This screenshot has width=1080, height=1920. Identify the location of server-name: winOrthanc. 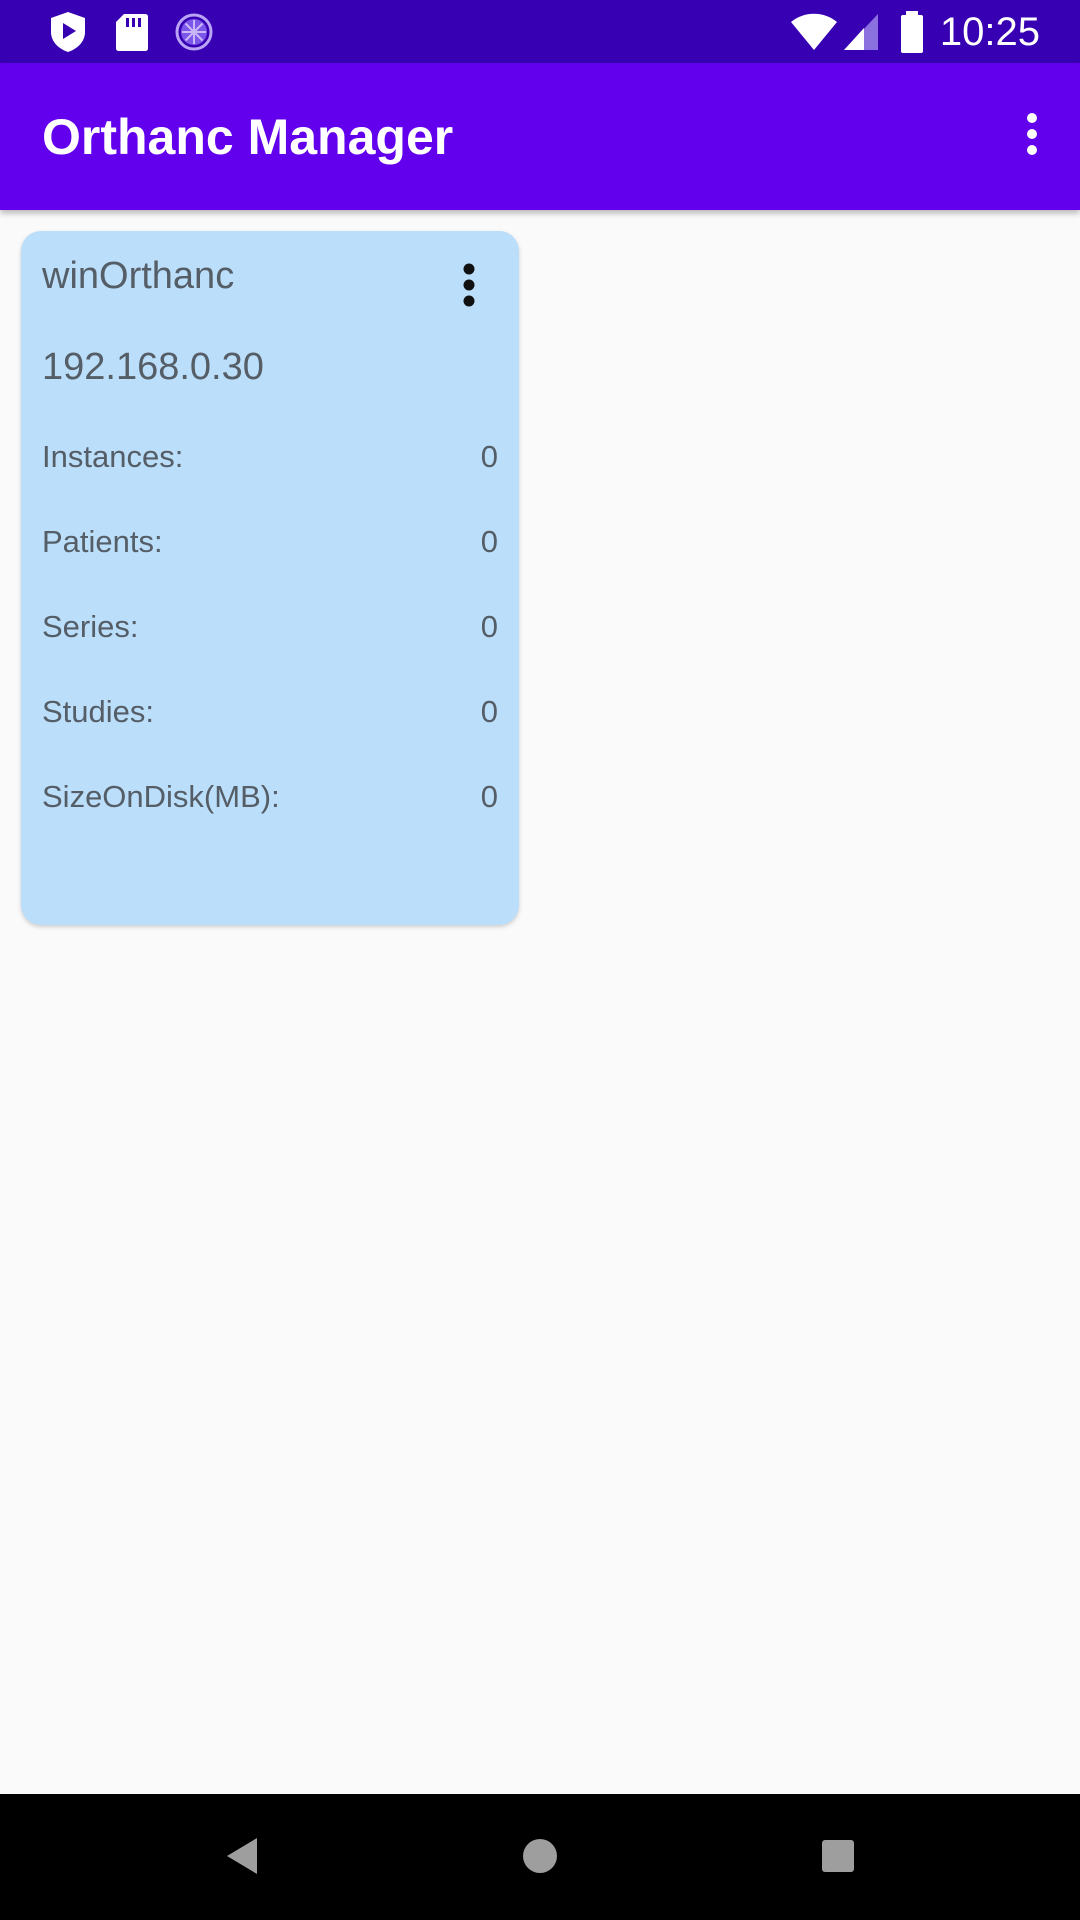
(138, 276).